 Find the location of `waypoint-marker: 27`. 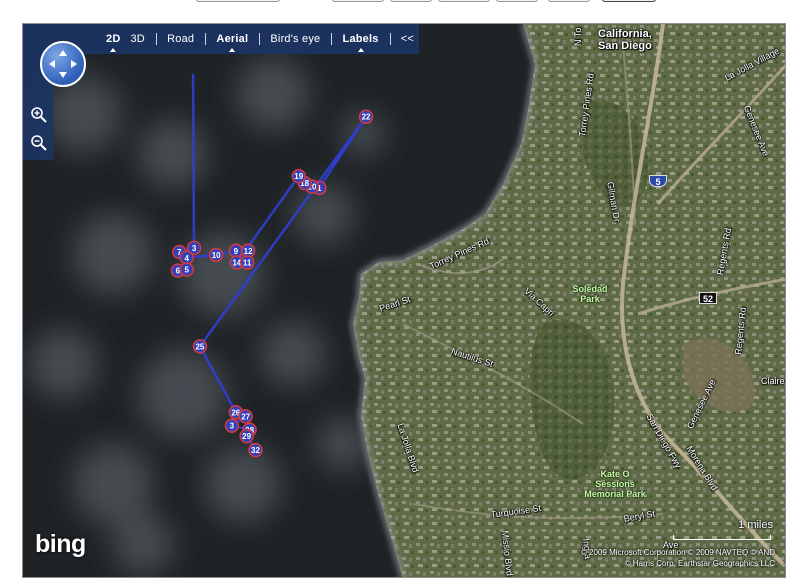

waypoint-marker: 27 is located at coordinates (245, 416).